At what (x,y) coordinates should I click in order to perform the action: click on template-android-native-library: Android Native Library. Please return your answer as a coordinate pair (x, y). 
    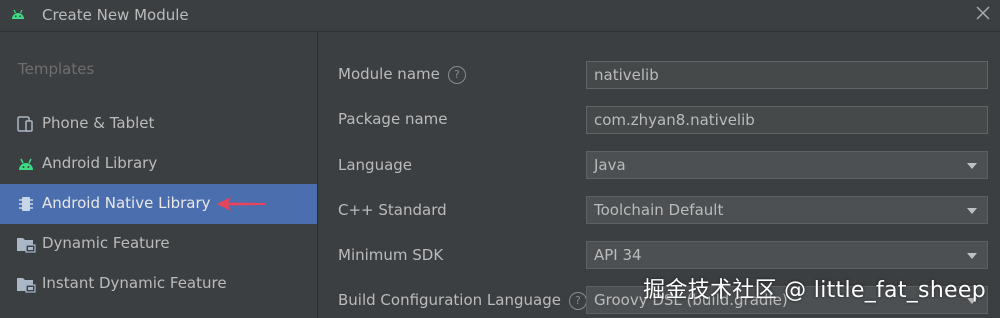
    Looking at the image, I should click on (158, 204).